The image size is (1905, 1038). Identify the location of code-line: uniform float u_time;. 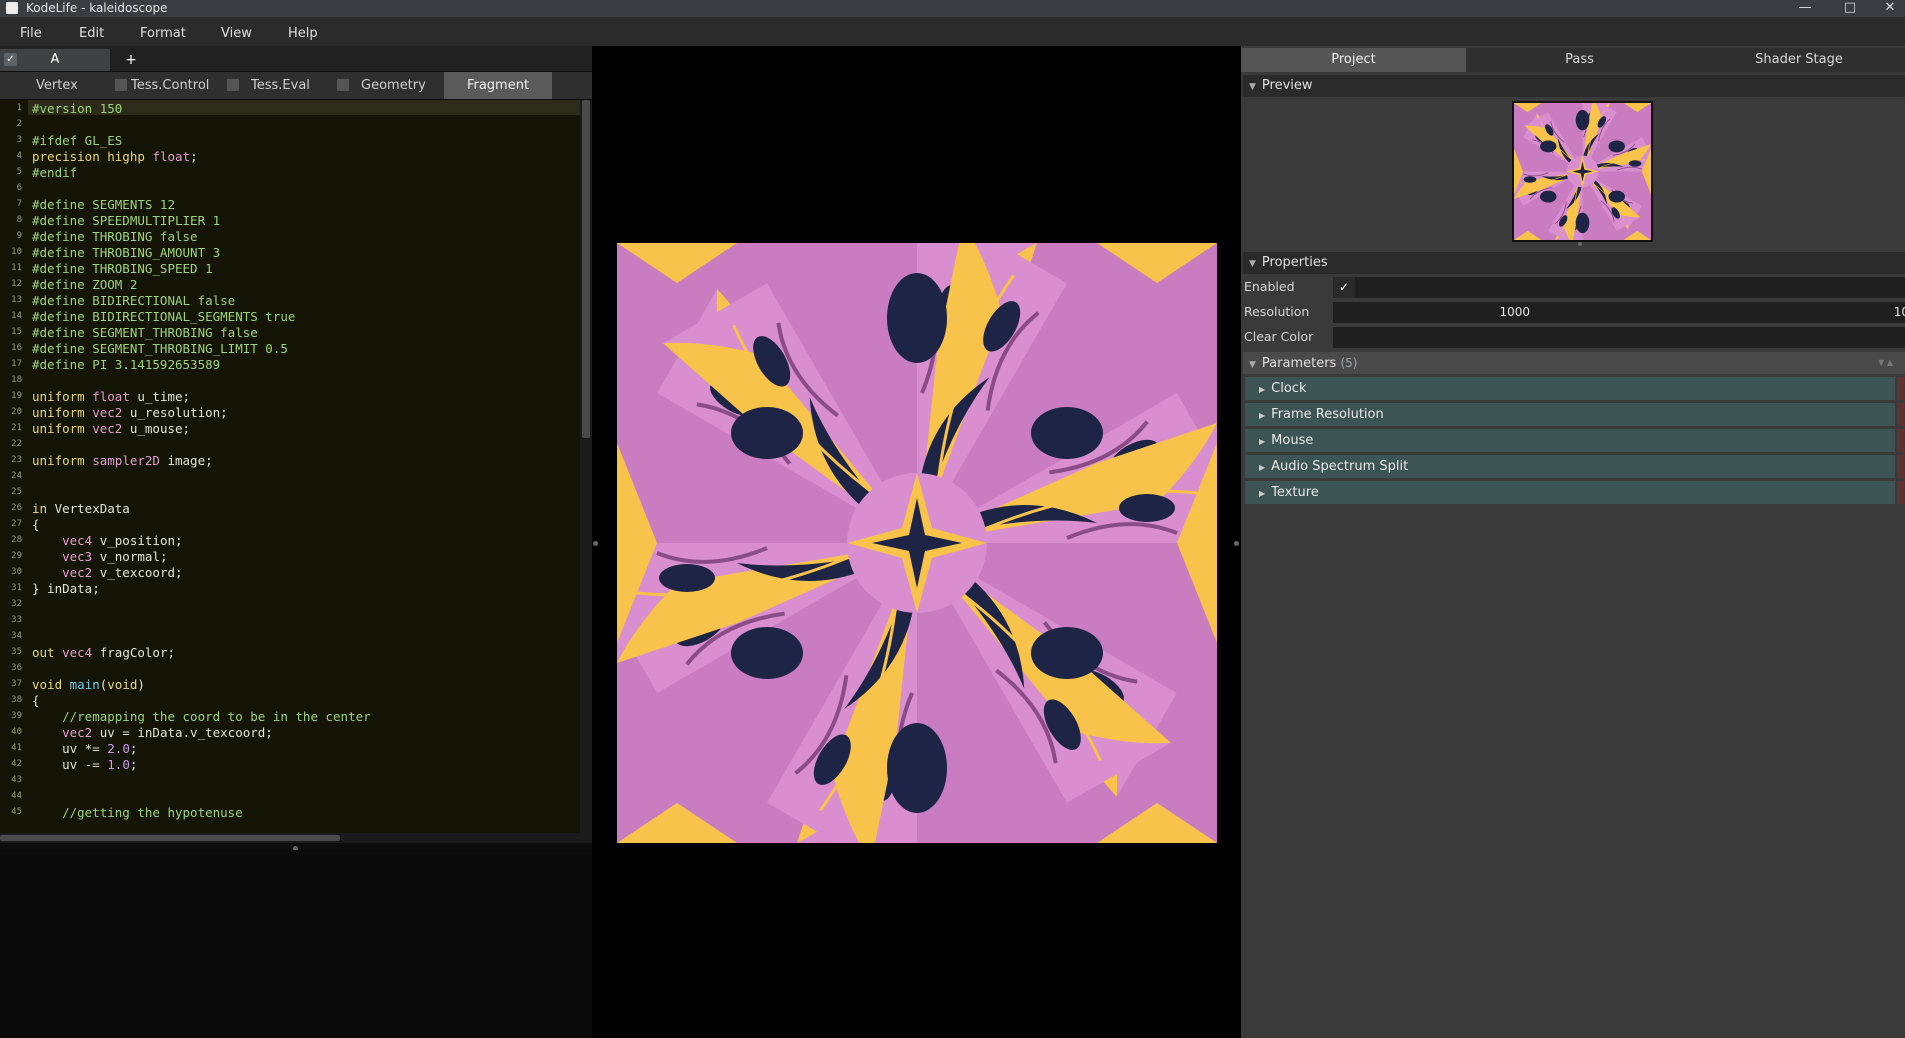
(111, 396).